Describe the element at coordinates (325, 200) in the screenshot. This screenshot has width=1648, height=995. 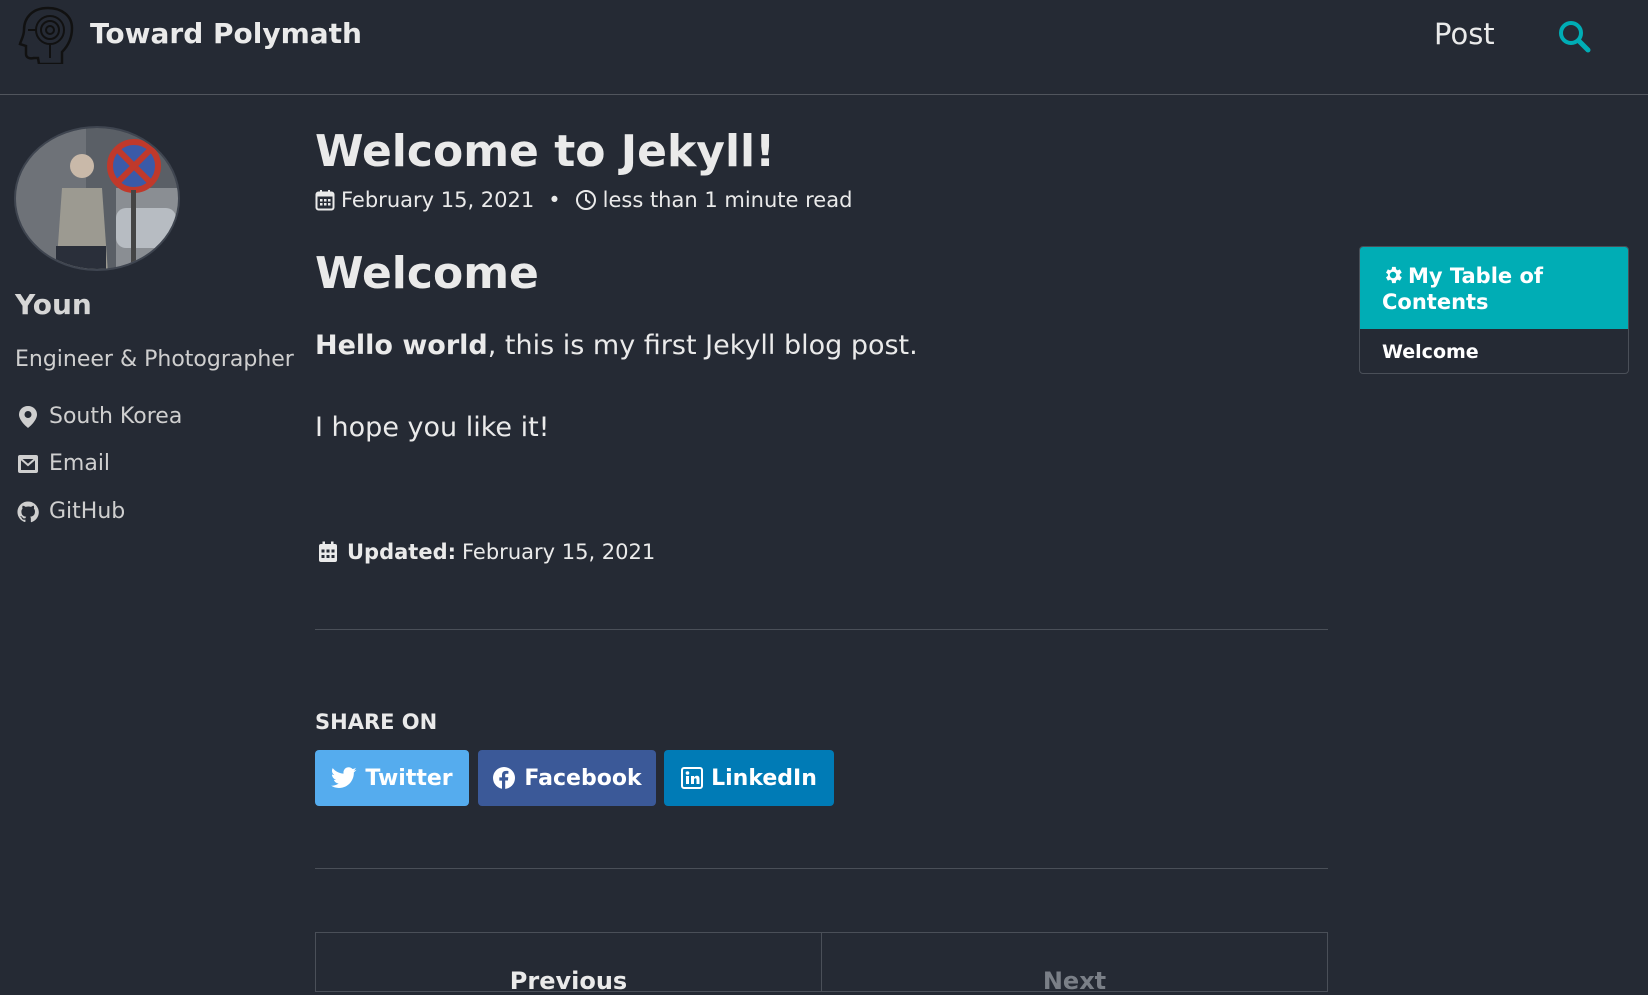
I see `calendar-icon` at that location.